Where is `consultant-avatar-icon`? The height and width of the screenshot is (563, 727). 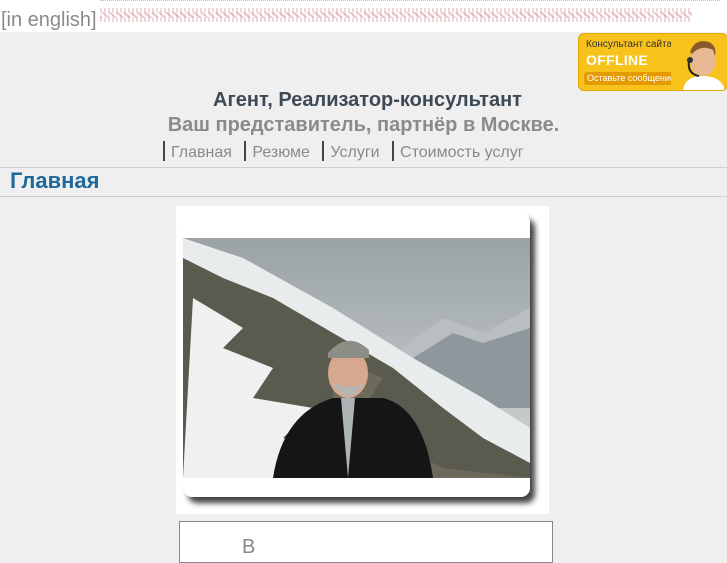
consultant-avatar-icon is located at coordinates (699, 62).